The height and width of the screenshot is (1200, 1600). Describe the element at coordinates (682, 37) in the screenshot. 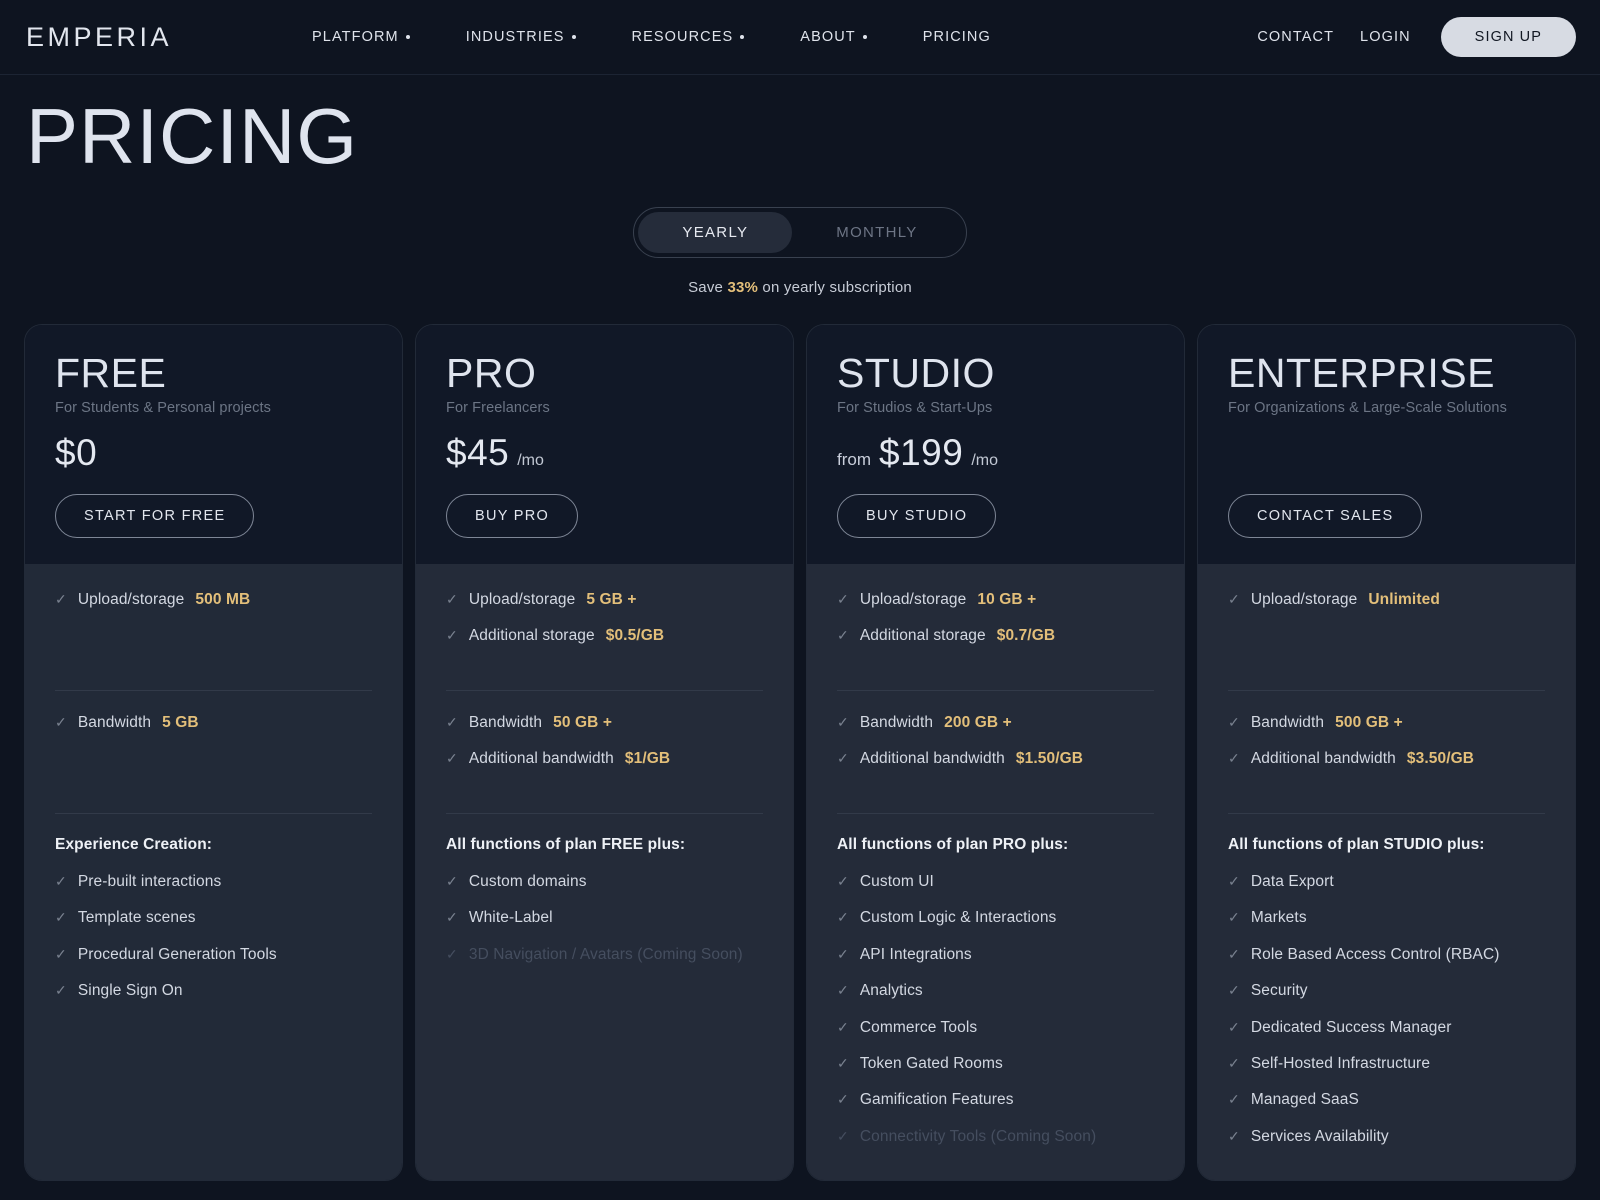

I see `nav-item-resources-label: RESOURCES` at that location.